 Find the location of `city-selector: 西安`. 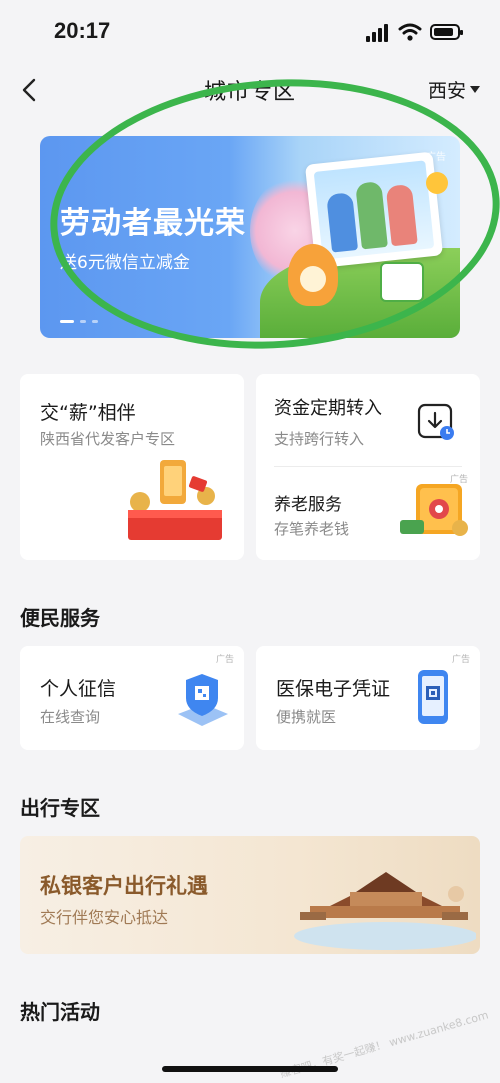

city-selector: 西安 is located at coordinates (454, 89).